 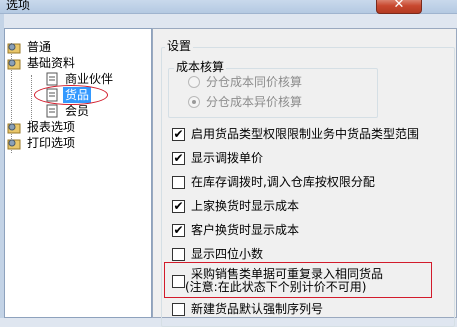 I want to click on annotation-rectangle, so click(x=298, y=280).